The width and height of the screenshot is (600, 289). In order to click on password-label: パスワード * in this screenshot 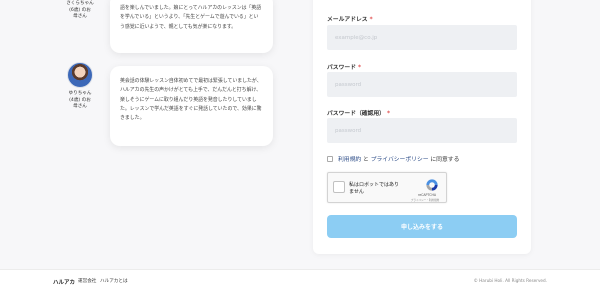, I will do `click(344, 68)`.